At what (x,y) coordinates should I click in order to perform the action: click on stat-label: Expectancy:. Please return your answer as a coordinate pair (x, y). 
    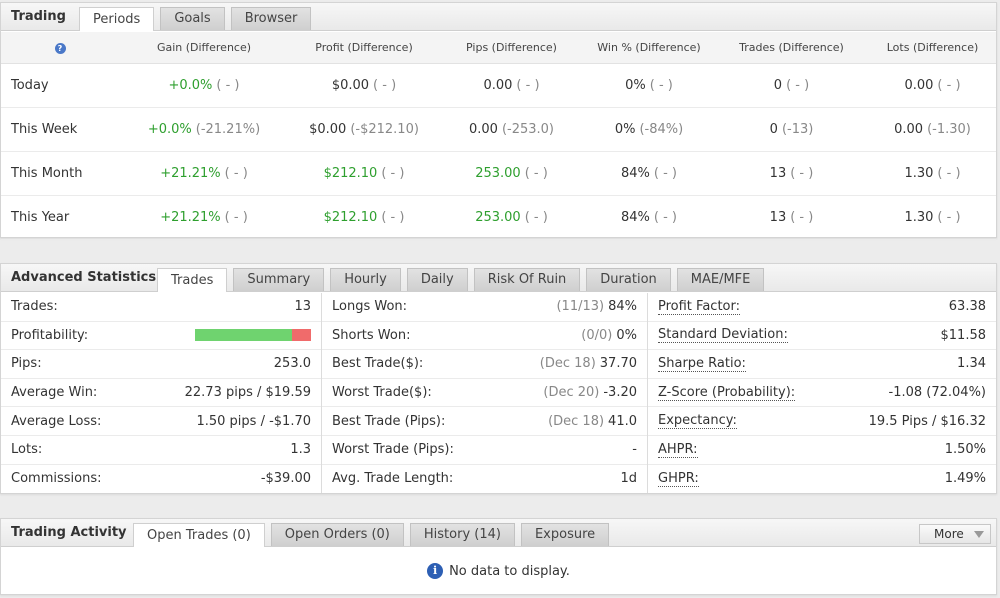
    Looking at the image, I should click on (697, 421).